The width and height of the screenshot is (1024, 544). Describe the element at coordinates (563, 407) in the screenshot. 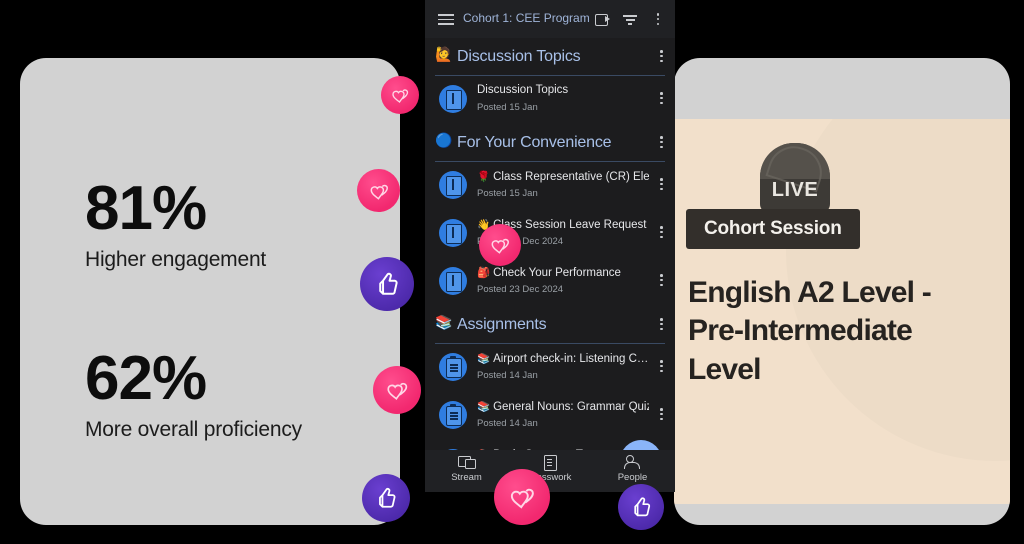

I see `list-item-title: 📚 General Nouns: Grammar Quiz` at that location.